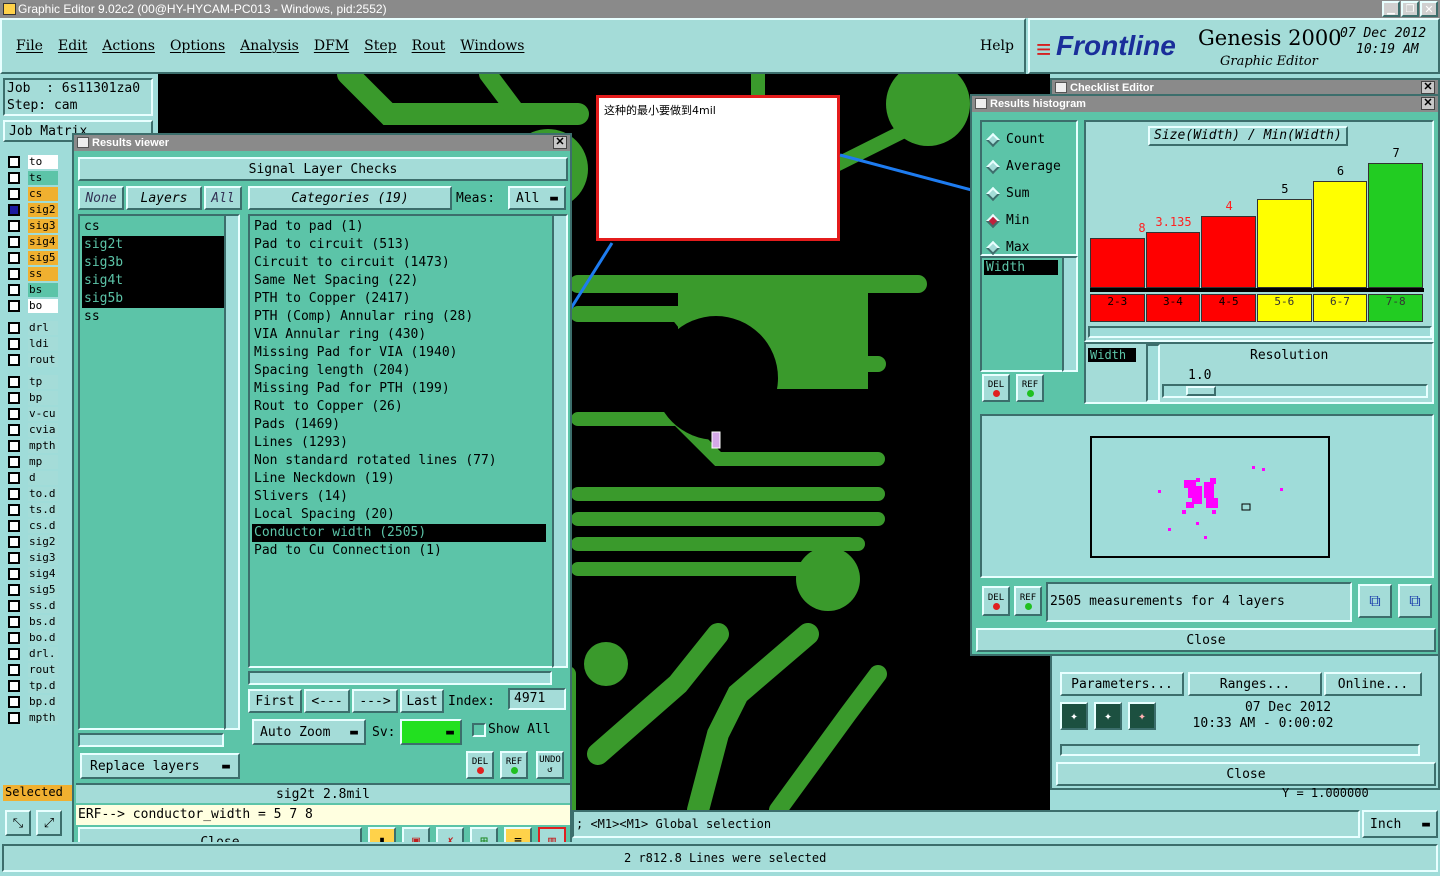 This screenshot has height=876, width=1440. I want to click on first-button: First, so click(275, 701).